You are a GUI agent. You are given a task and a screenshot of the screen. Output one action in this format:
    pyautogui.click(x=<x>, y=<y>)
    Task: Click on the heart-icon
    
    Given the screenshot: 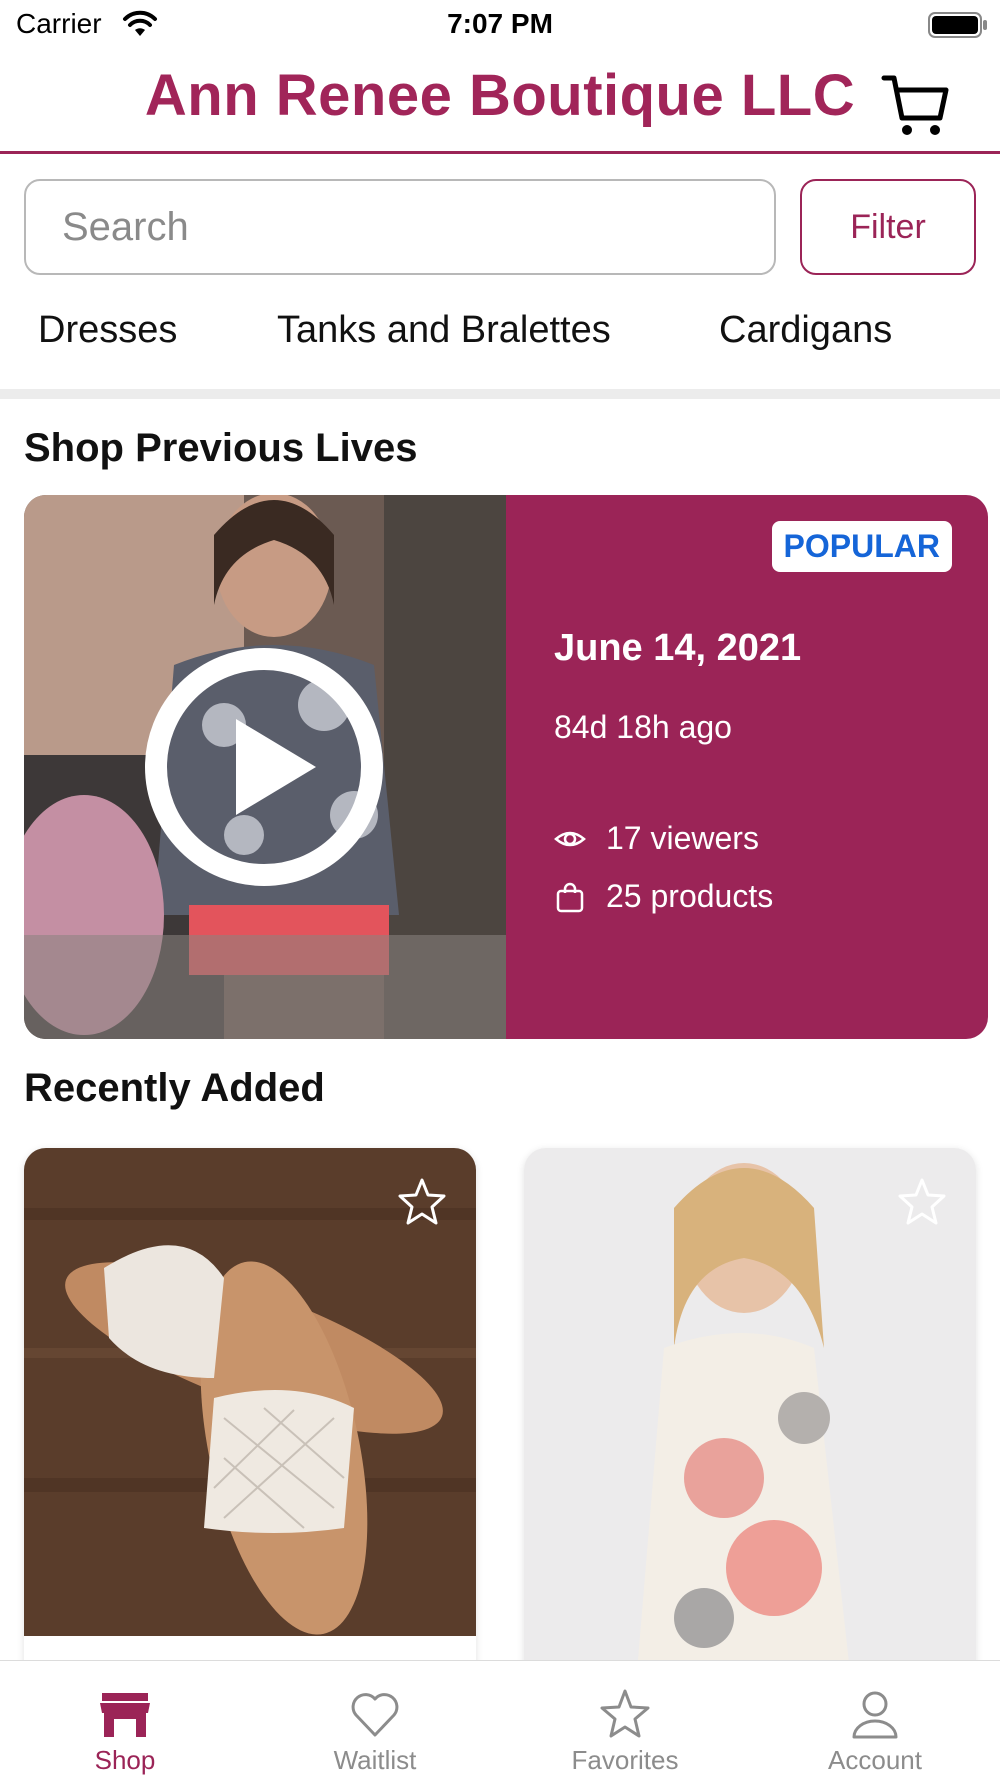 What is the action you would take?
    pyautogui.click(x=375, y=1715)
    